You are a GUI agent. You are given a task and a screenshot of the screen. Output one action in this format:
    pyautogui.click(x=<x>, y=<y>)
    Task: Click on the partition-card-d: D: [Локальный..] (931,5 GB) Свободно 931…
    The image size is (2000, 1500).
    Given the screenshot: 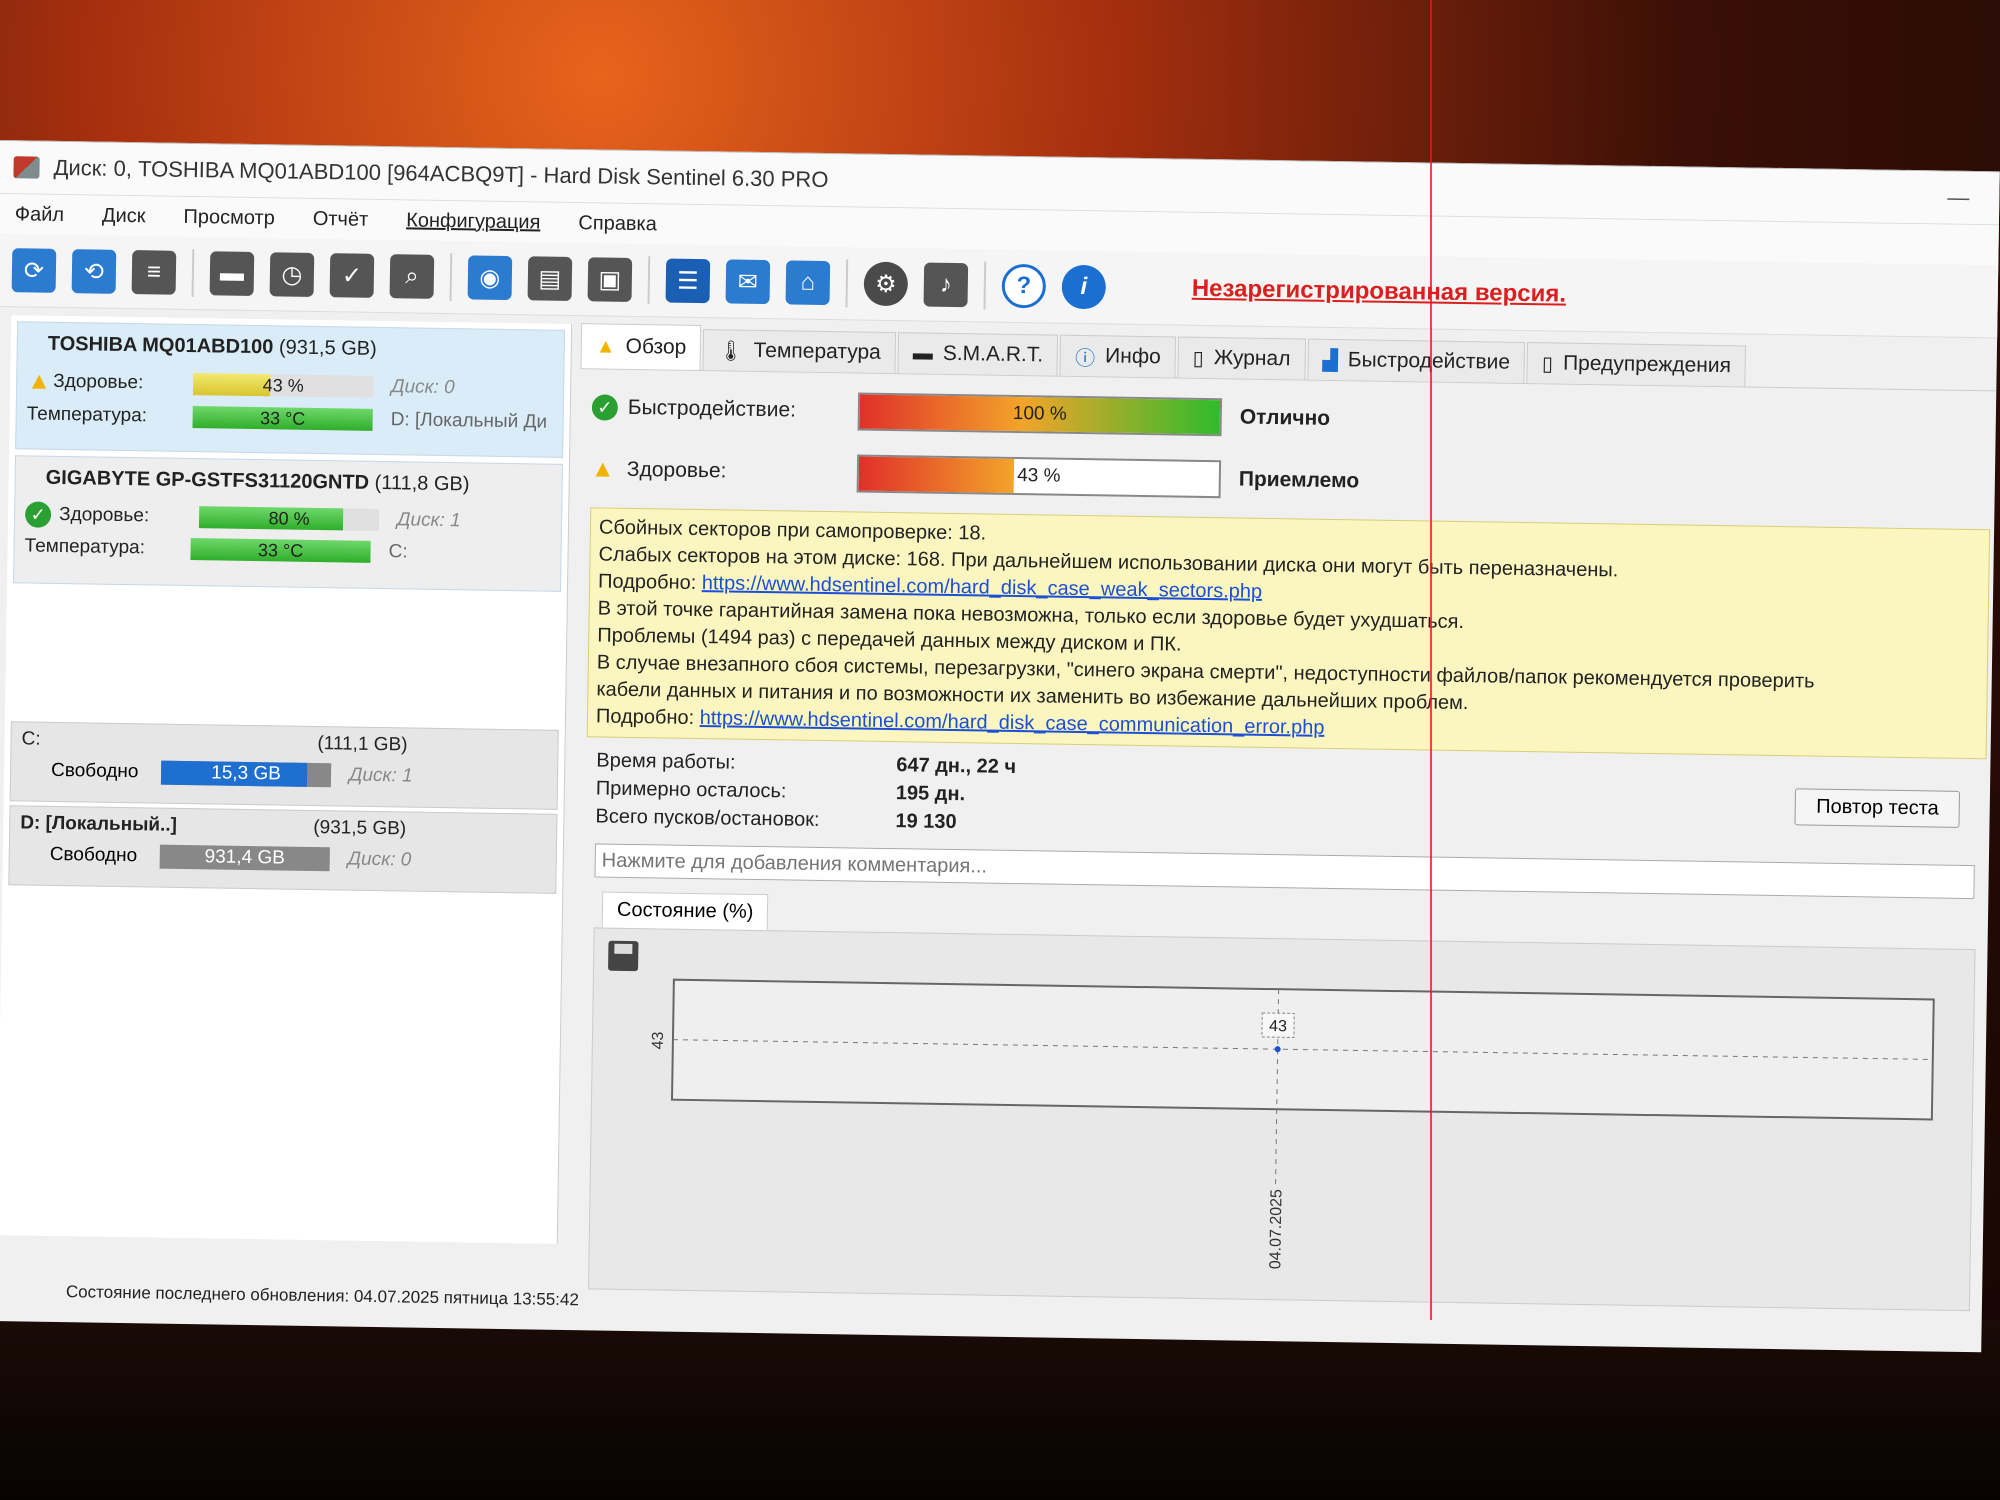 What is the action you would take?
    pyautogui.click(x=283, y=849)
    